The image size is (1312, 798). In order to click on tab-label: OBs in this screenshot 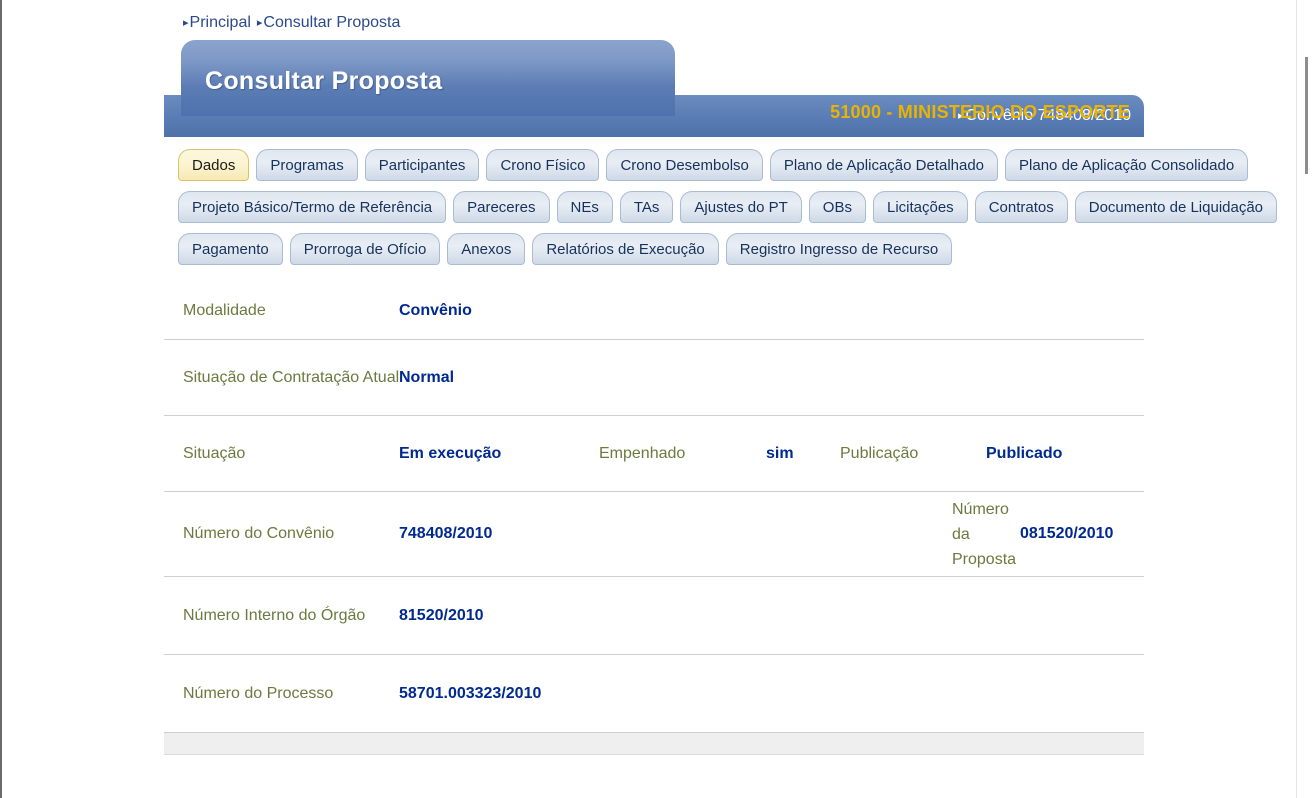, I will do `click(837, 207)`.